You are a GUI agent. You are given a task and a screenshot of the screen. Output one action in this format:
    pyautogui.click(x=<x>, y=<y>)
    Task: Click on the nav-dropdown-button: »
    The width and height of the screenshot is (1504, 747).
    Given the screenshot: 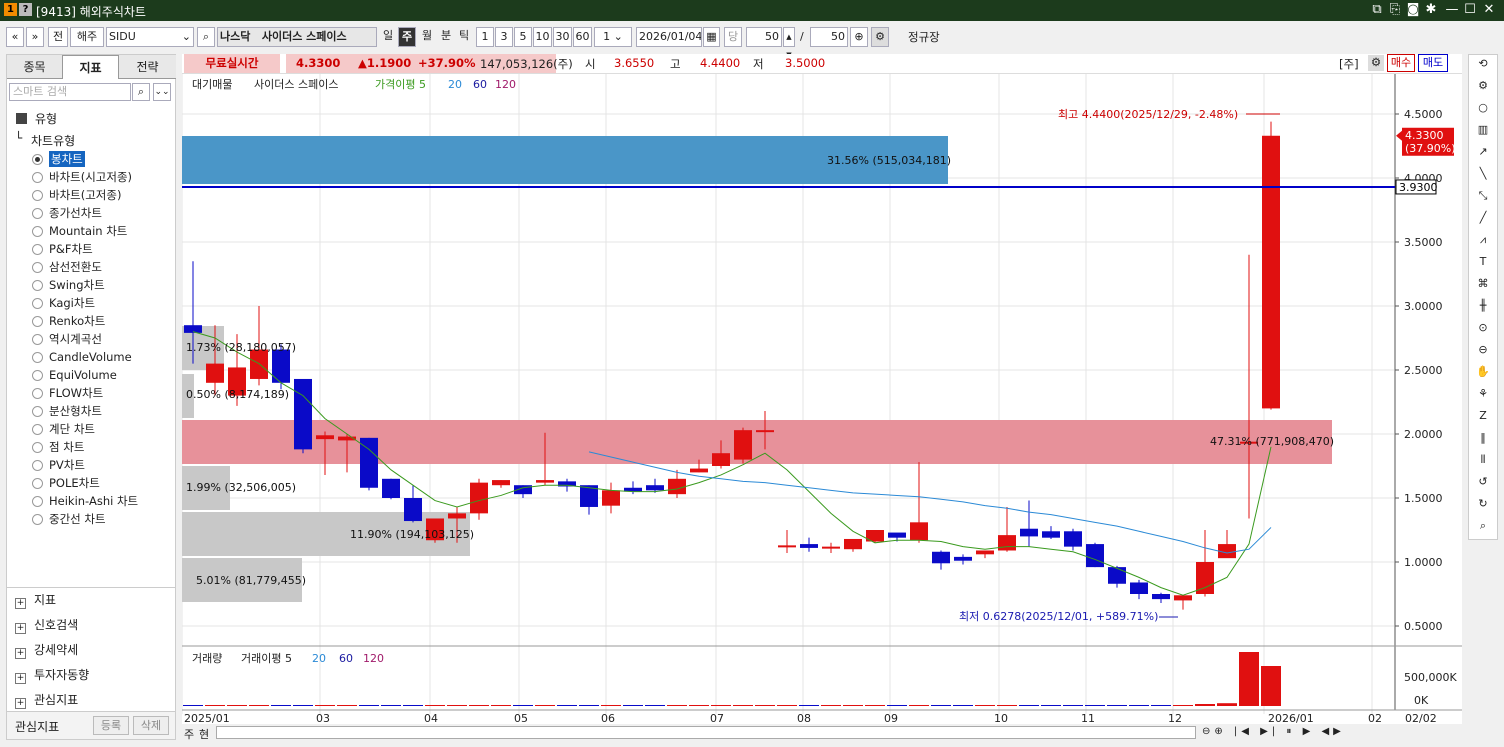 What is the action you would take?
    pyautogui.click(x=35, y=37)
    